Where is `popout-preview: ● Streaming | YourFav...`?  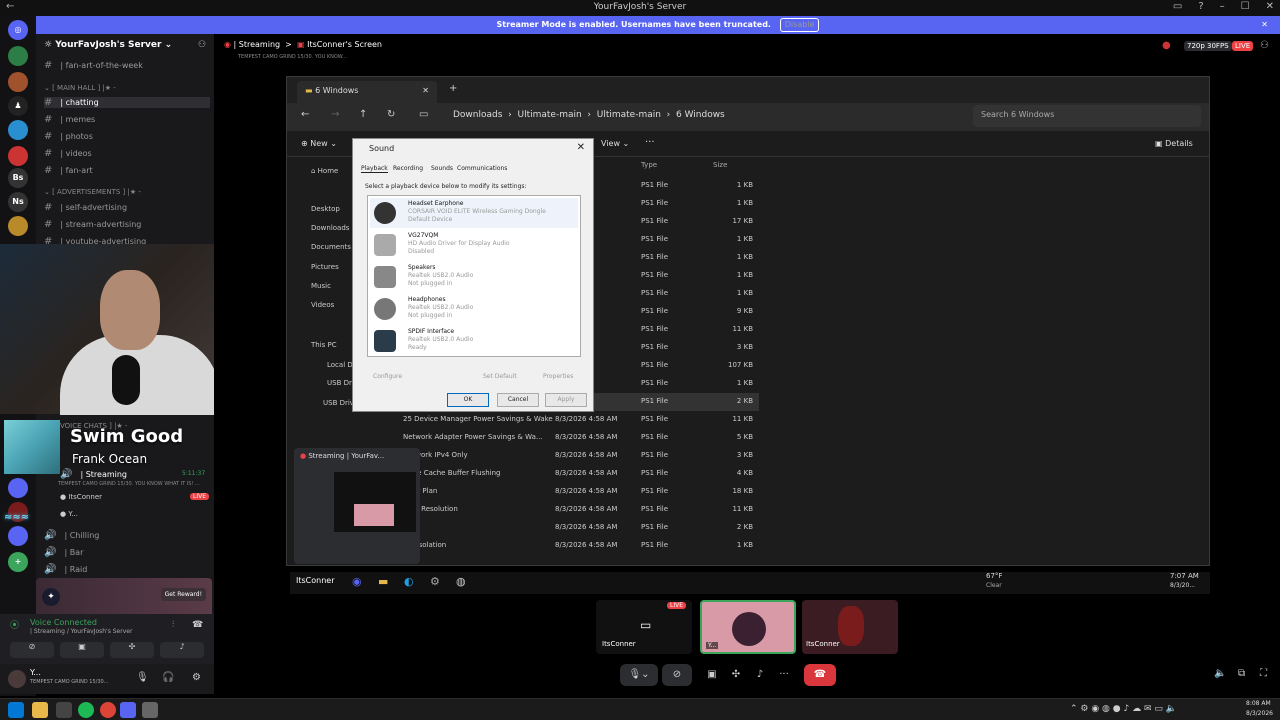
popout-preview: ● Streaming | YourFav... is located at coordinates (357, 506).